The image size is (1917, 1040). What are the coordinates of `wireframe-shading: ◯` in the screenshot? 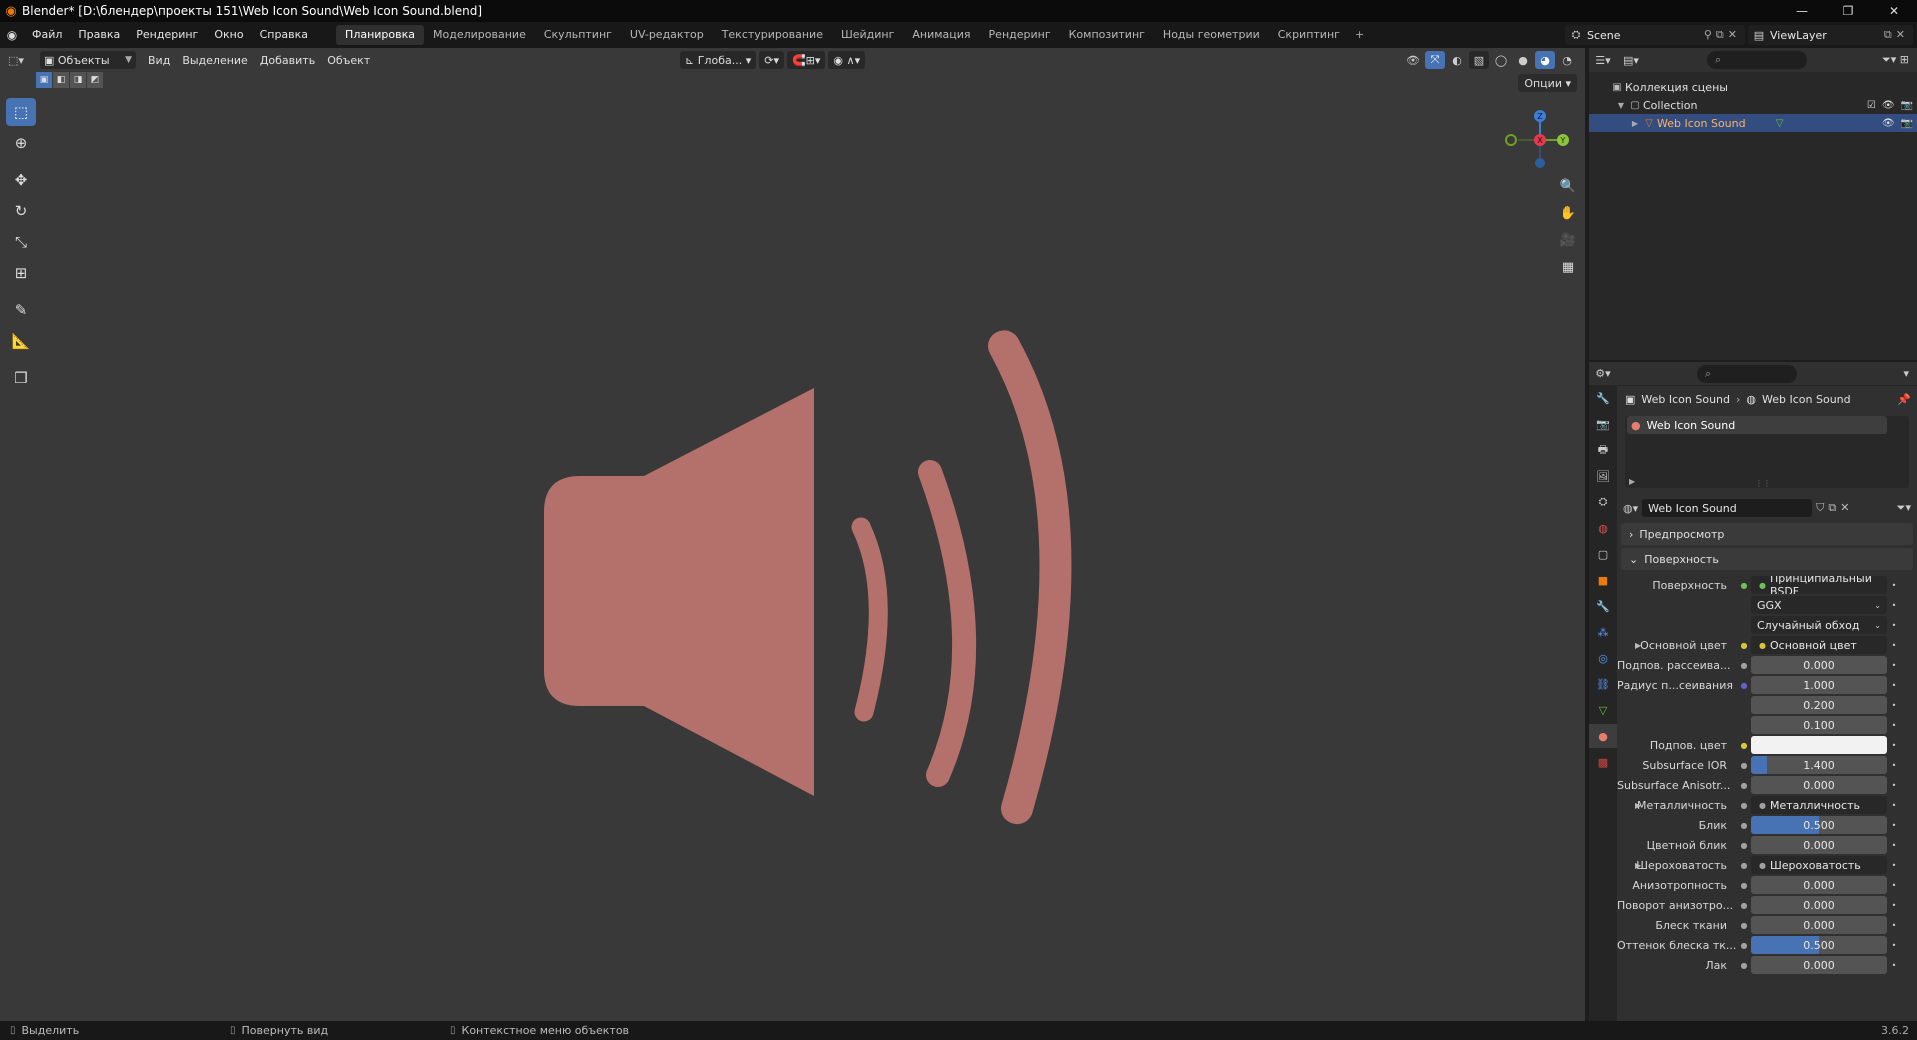 It's located at (1501, 60).